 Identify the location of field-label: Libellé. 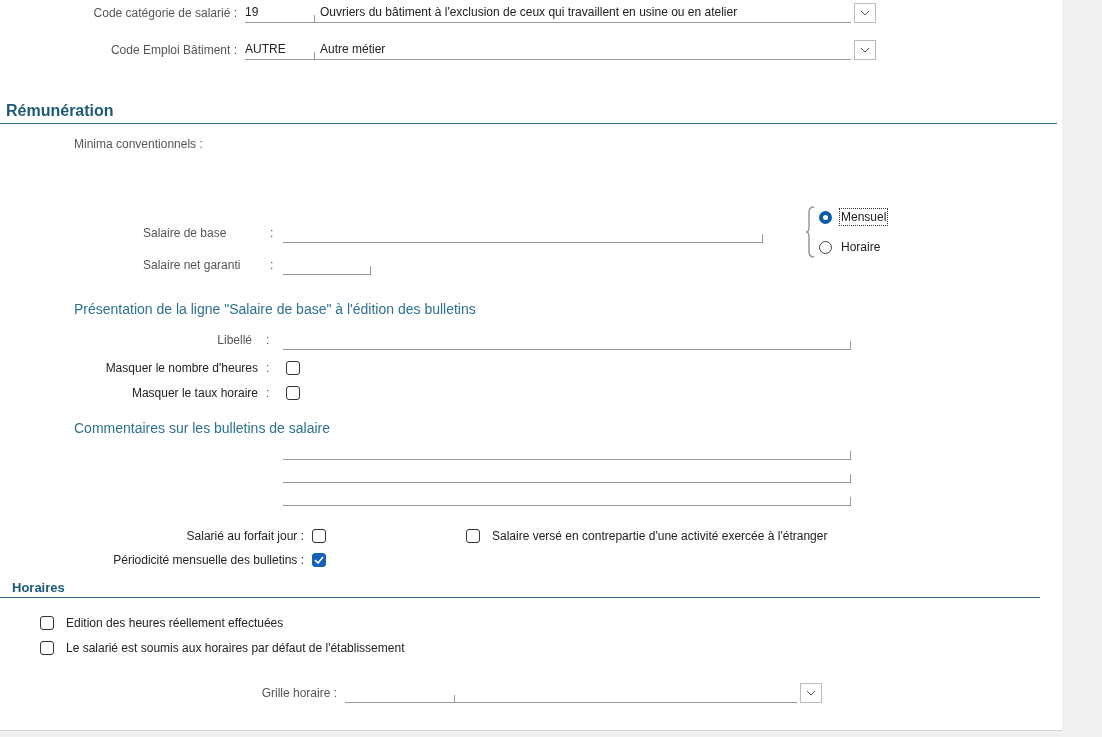
(234, 340).